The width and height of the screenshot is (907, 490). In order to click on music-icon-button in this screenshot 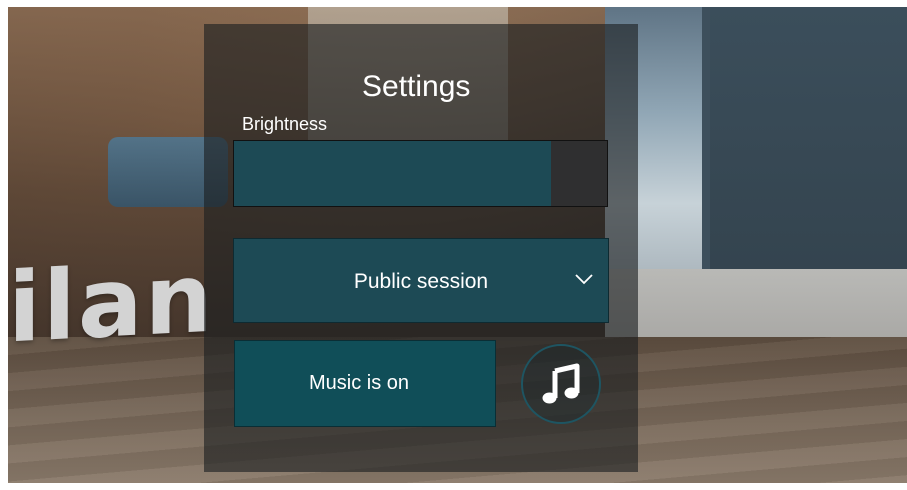, I will do `click(561, 384)`.